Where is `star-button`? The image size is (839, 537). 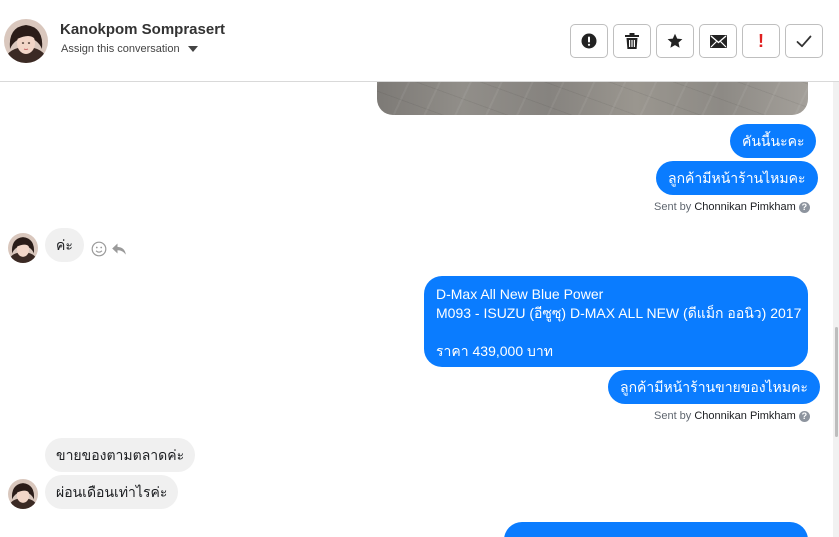 star-button is located at coordinates (675, 41).